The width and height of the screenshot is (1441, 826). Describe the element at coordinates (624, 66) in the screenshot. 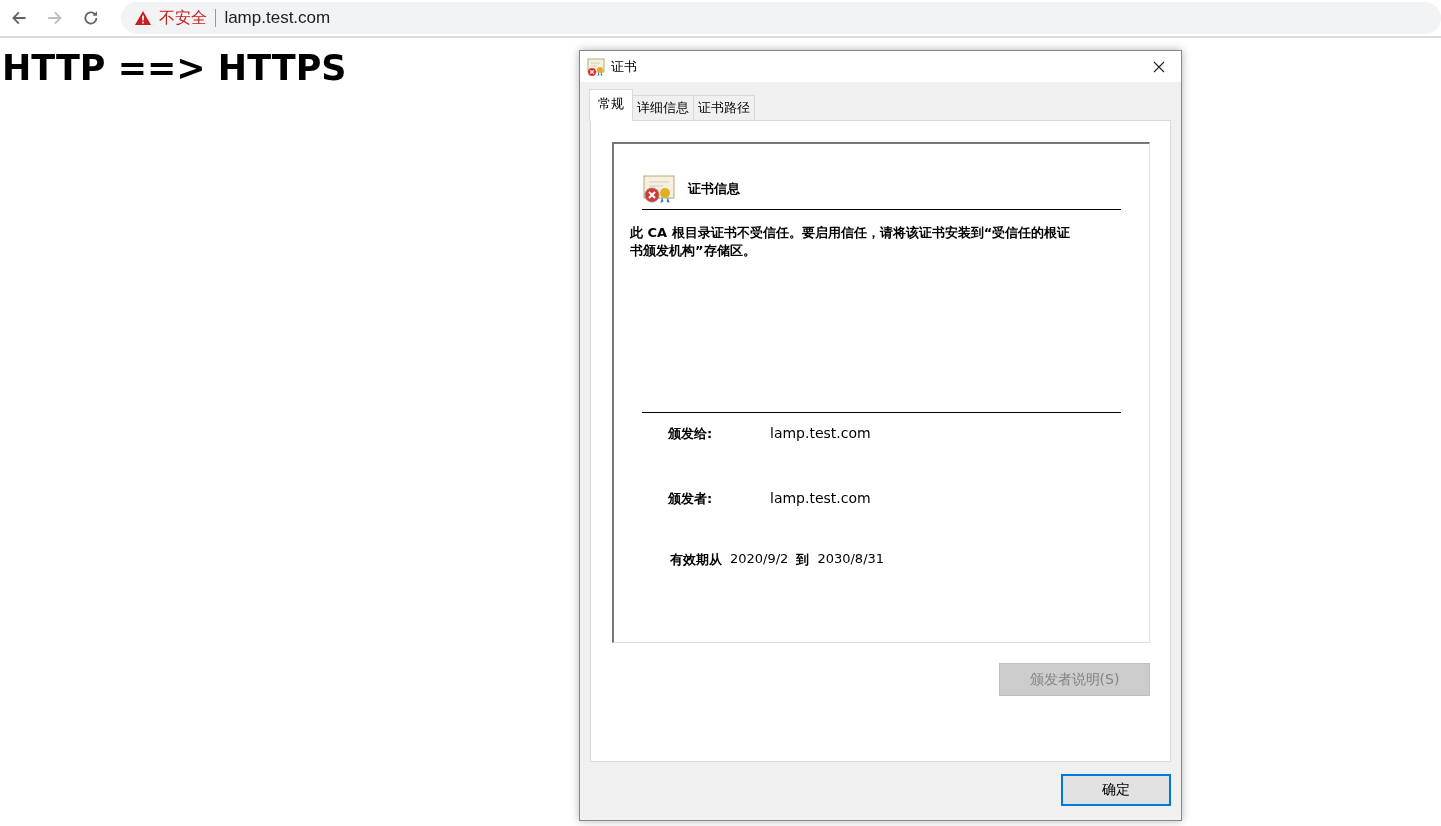

I see `dialog-title: 证书` at that location.